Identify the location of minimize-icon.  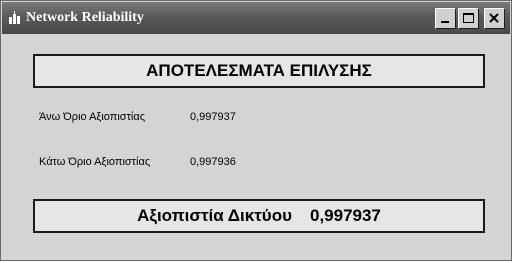
(445, 22).